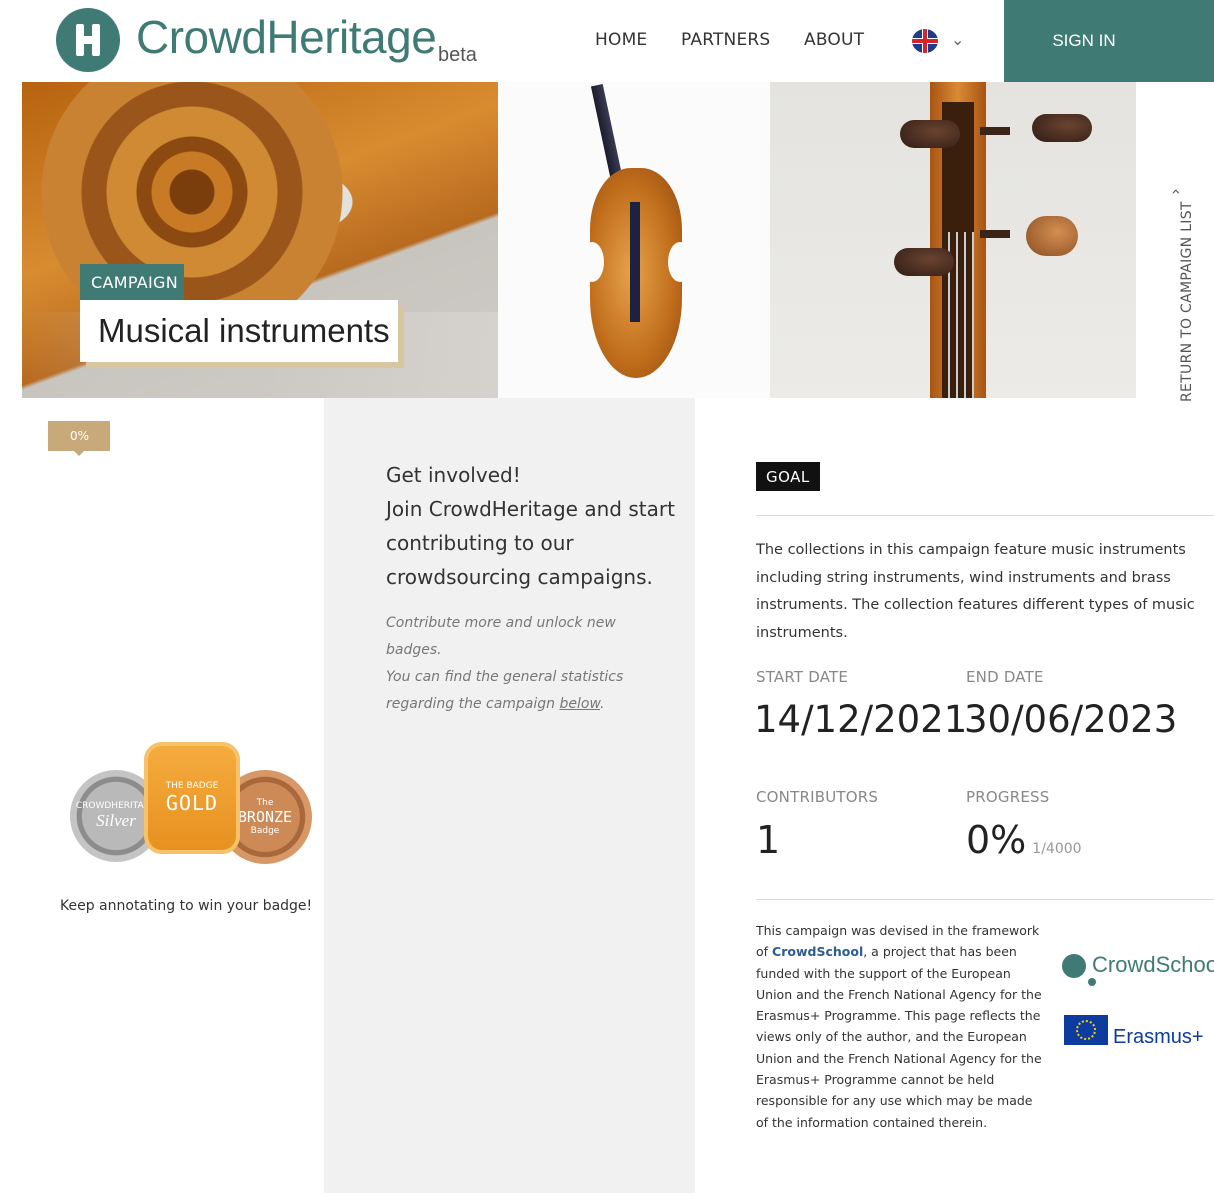 The width and height of the screenshot is (1214, 1193). I want to click on pegbox-photo, so click(953, 240).